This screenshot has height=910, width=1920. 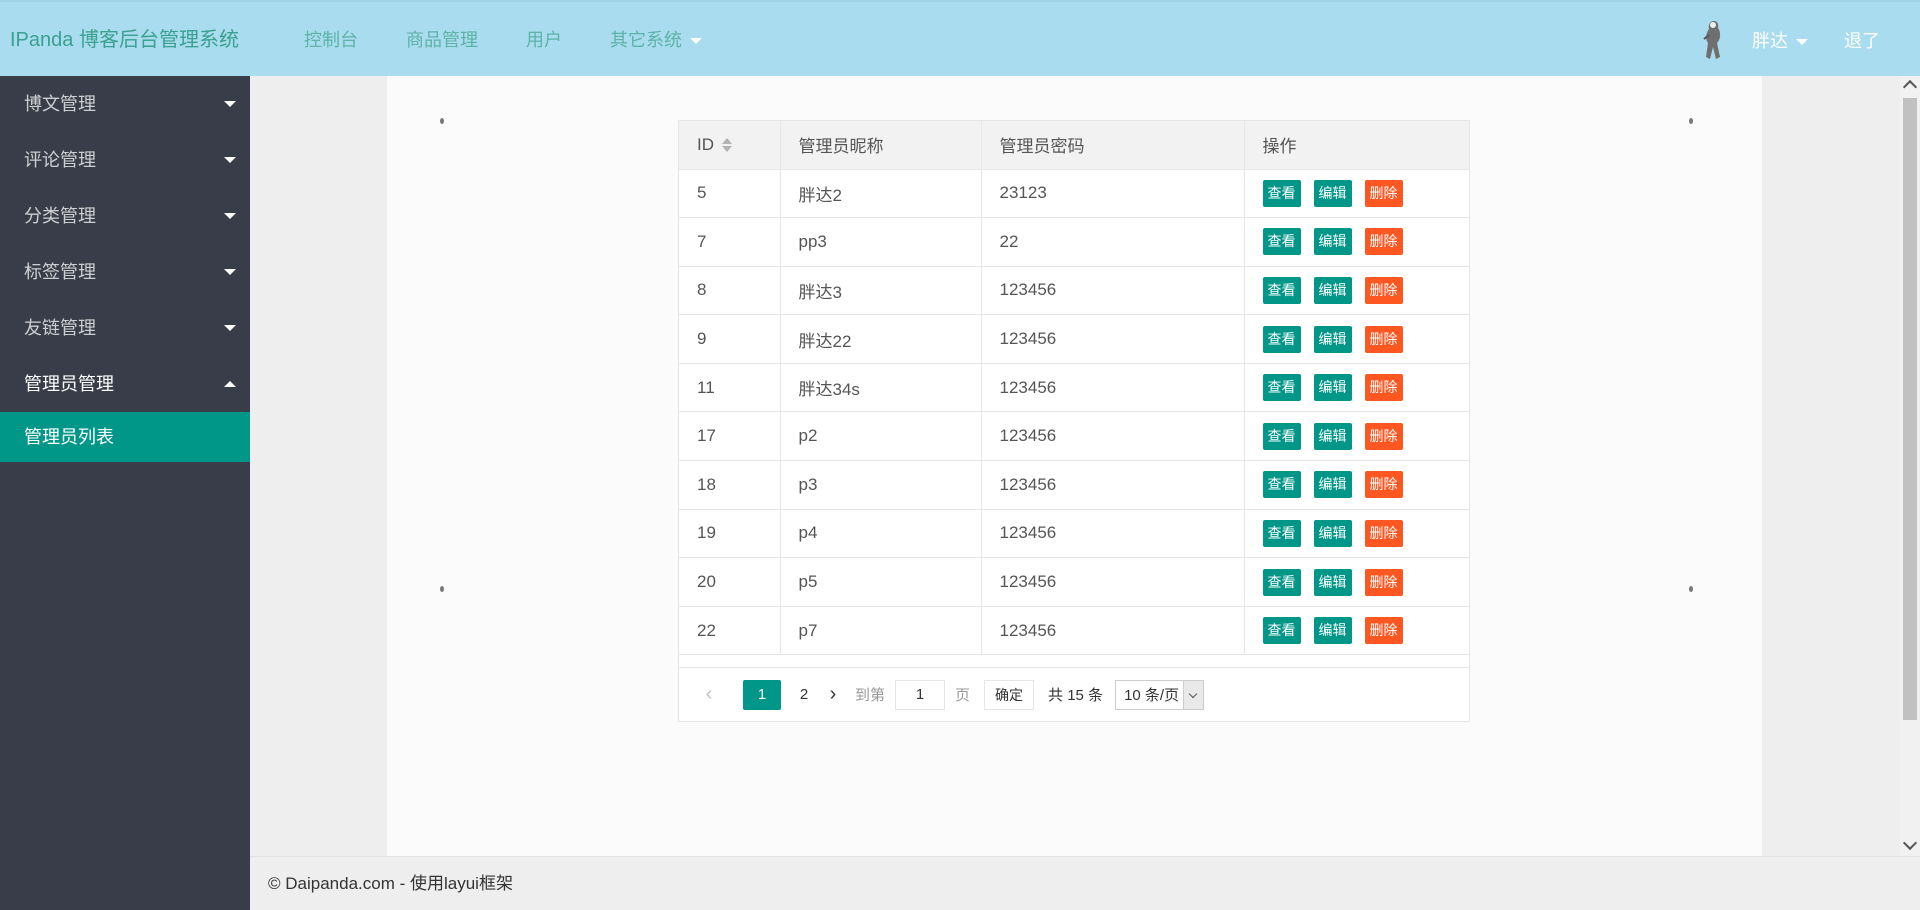 What do you see at coordinates (730, 339) in the screenshot?
I see `cell-id: 9` at bounding box center [730, 339].